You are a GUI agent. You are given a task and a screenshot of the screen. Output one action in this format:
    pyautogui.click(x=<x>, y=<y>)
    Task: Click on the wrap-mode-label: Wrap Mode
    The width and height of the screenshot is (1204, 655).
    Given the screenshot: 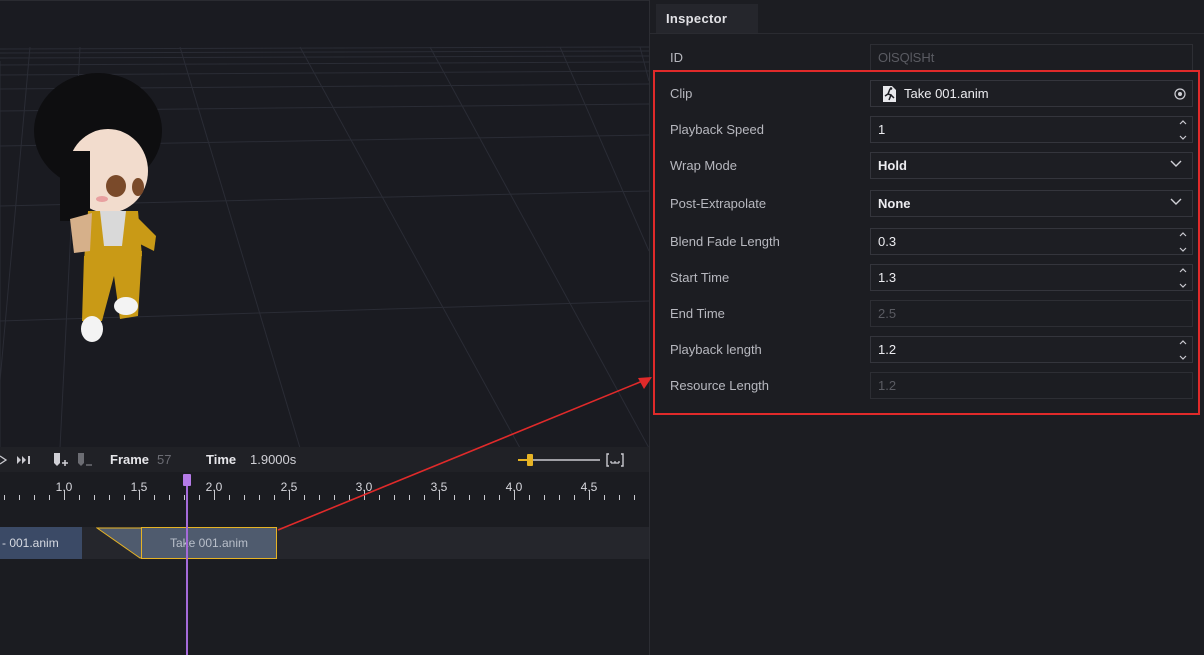 What is the action you would take?
    pyautogui.click(x=703, y=165)
    